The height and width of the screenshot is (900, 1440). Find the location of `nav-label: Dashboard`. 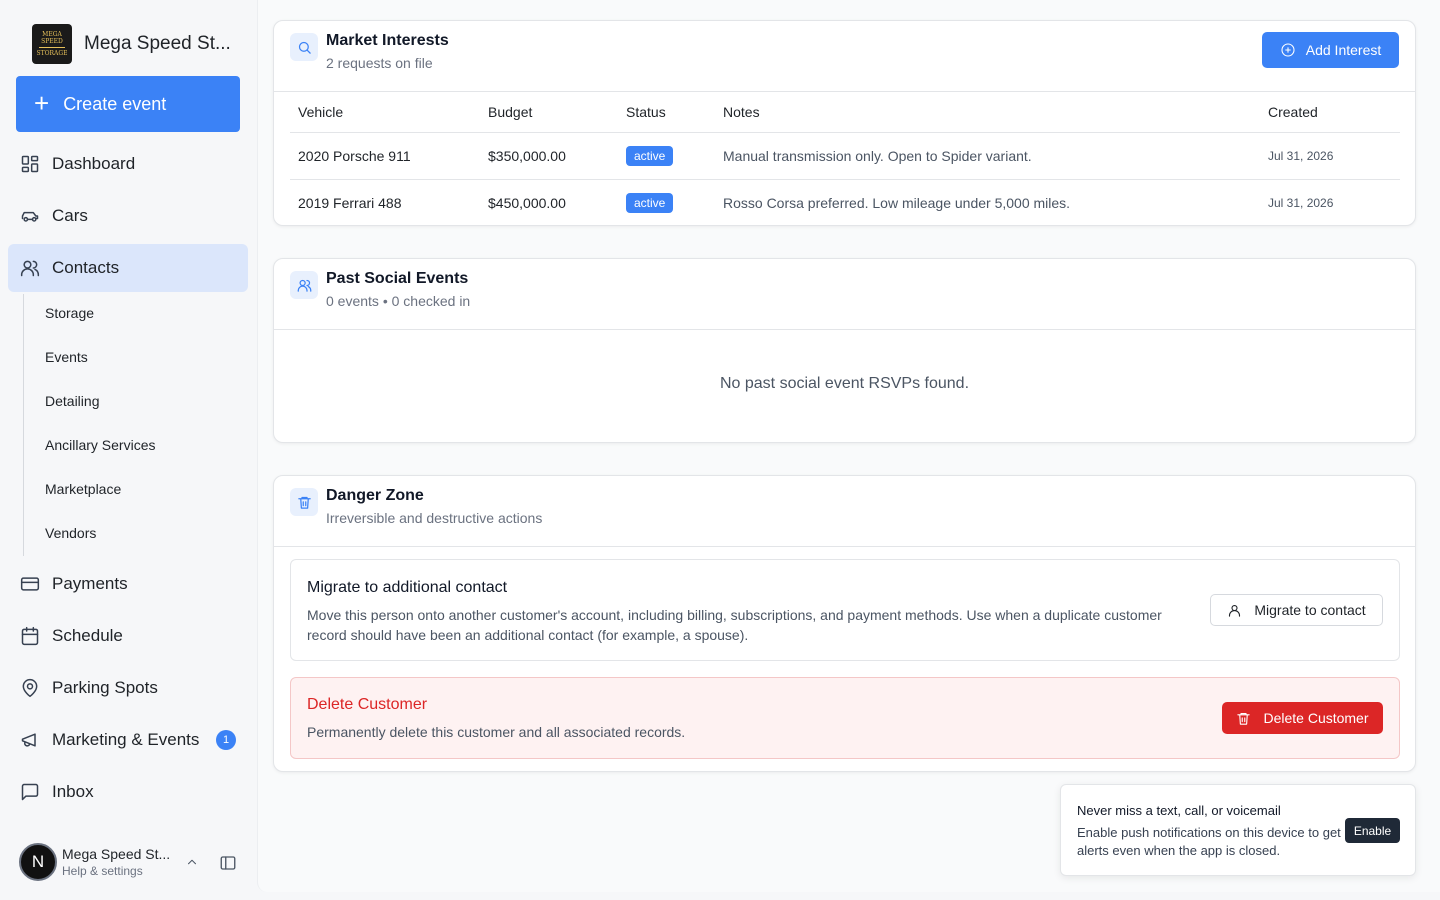

nav-label: Dashboard is located at coordinates (94, 163).